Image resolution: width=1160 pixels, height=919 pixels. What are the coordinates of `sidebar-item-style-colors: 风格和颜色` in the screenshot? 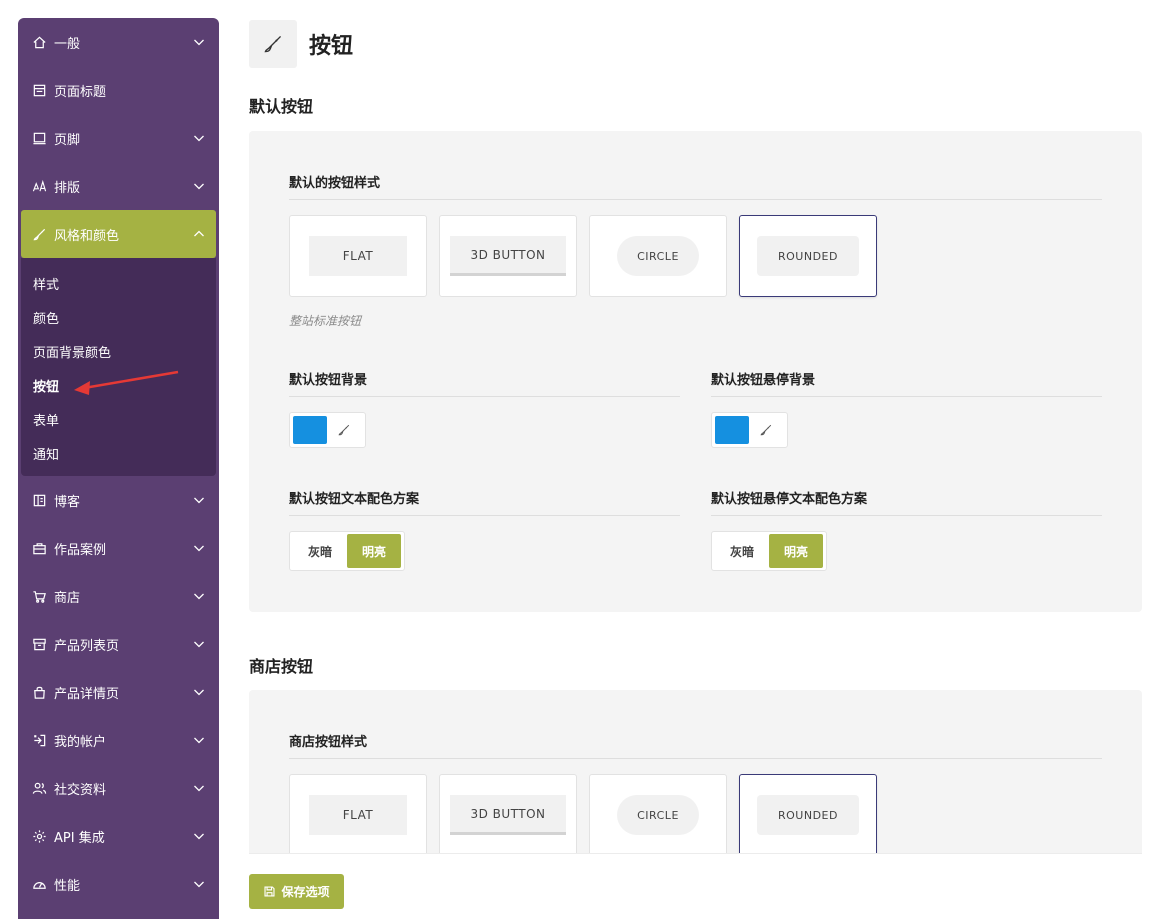 It's located at (118, 234).